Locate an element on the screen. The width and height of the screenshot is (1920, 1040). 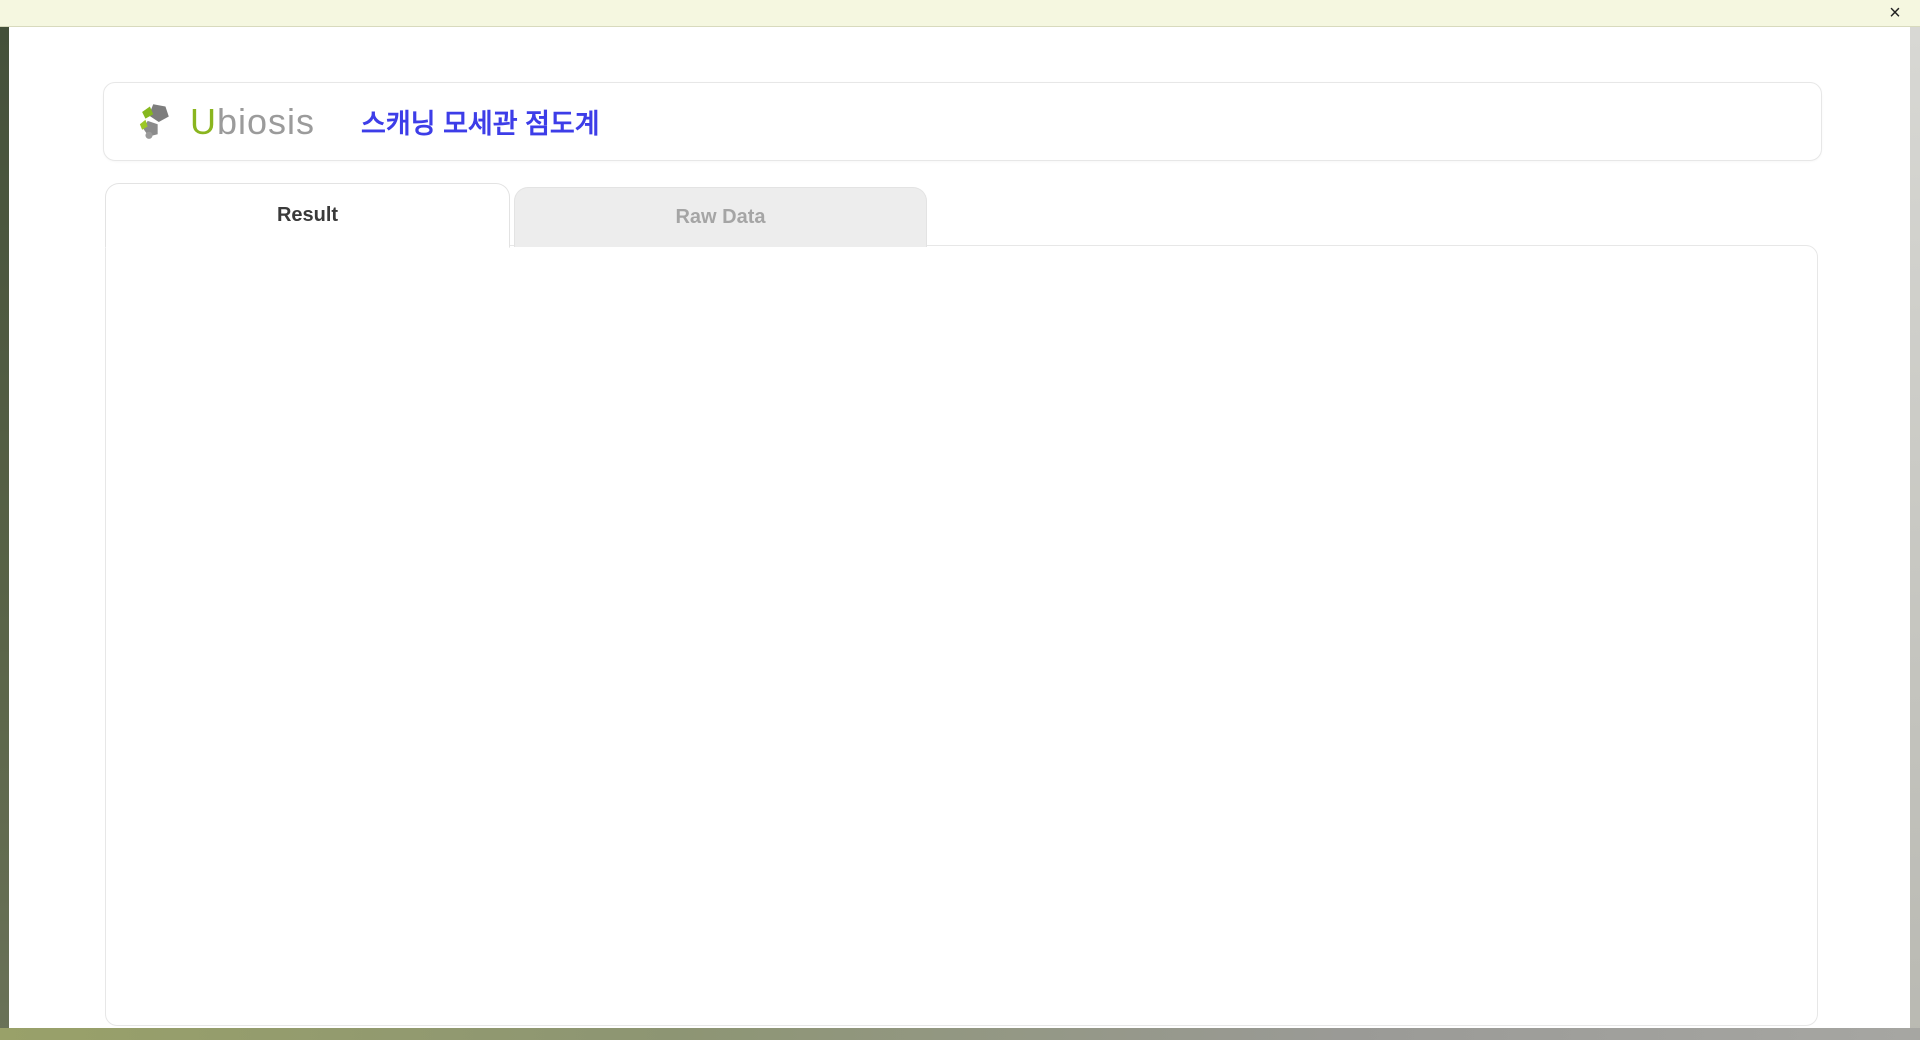
ubiosis-logo-icon is located at coordinates (154, 121).